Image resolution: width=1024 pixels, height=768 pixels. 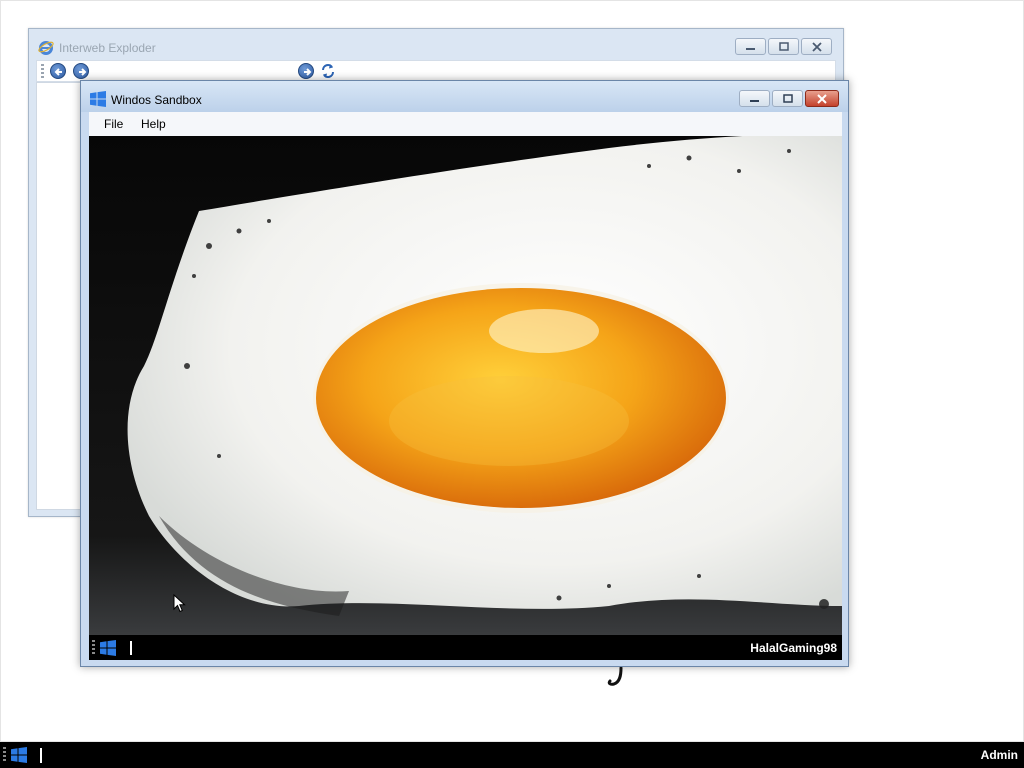 I want to click on windows-logo-icon, so click(x=98, y=99).